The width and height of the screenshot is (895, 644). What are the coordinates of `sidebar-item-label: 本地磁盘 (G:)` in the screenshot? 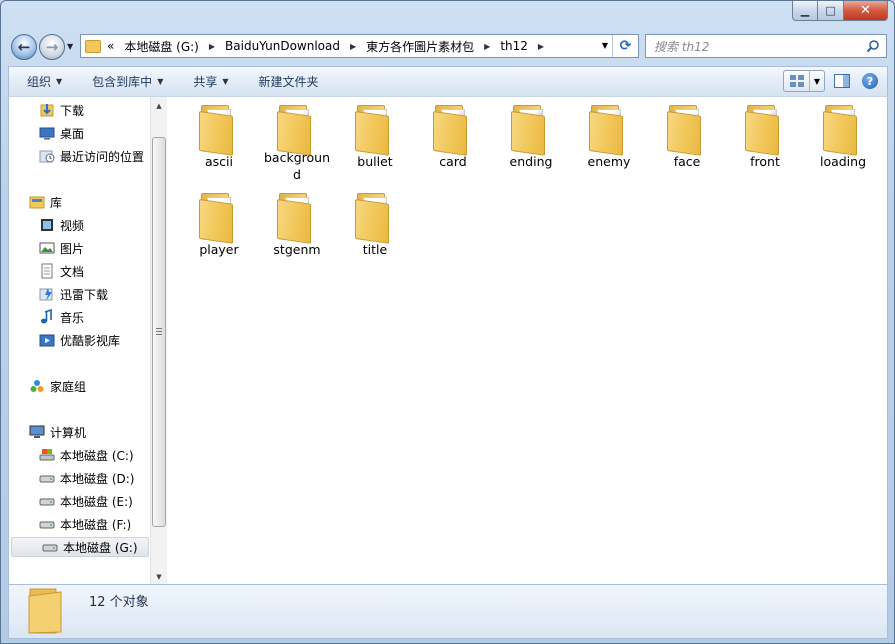 It's located at (100, 547).